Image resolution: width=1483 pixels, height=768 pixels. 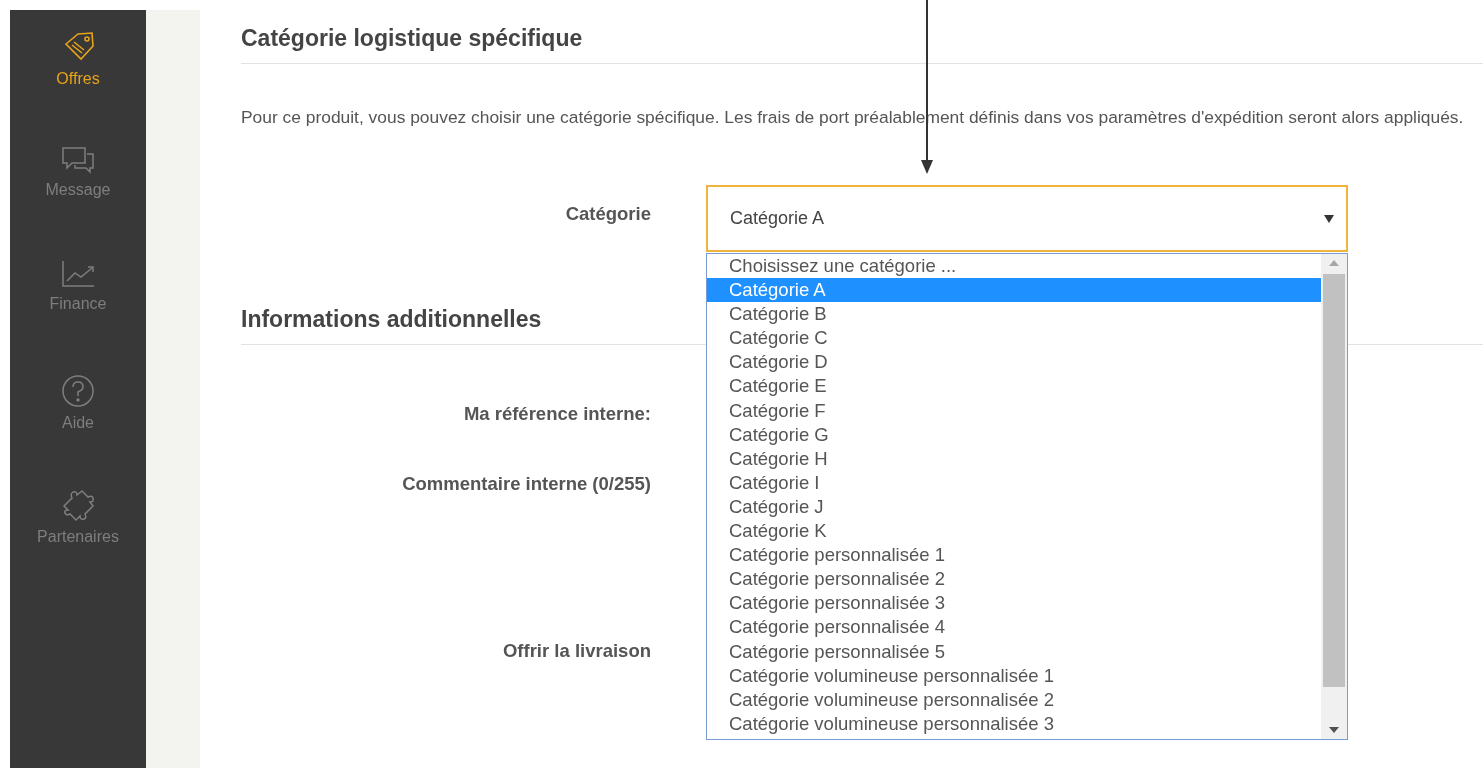 What do you see at coordinates (78, 390) in the screenshot?
I see `help-icon` at bounding box center [78, 390].